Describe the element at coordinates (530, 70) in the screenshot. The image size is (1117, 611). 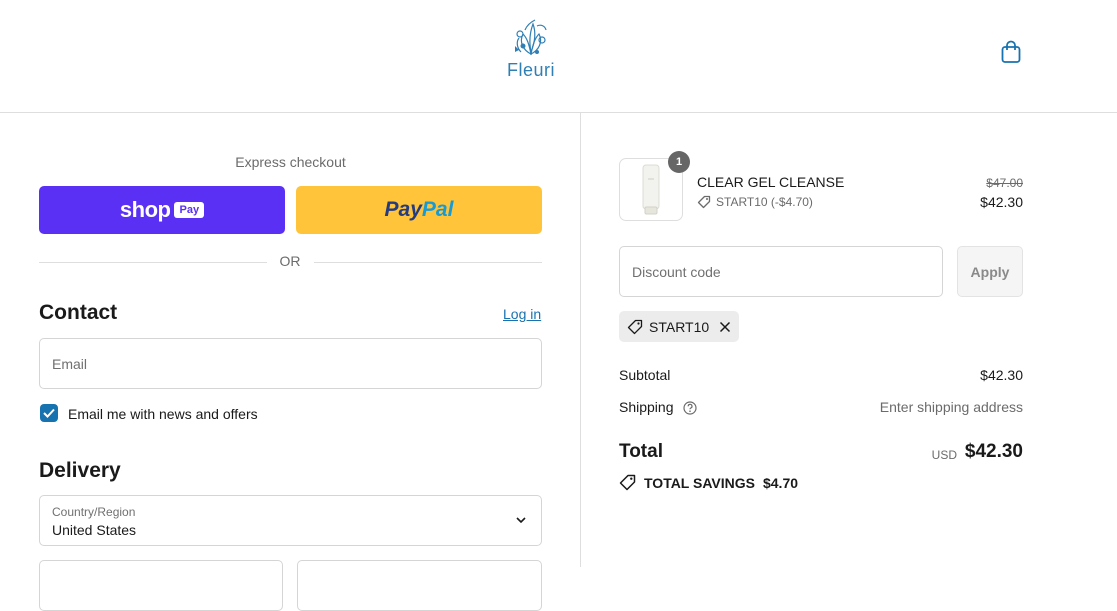
I see `brand-name: Fleuri` at that location.